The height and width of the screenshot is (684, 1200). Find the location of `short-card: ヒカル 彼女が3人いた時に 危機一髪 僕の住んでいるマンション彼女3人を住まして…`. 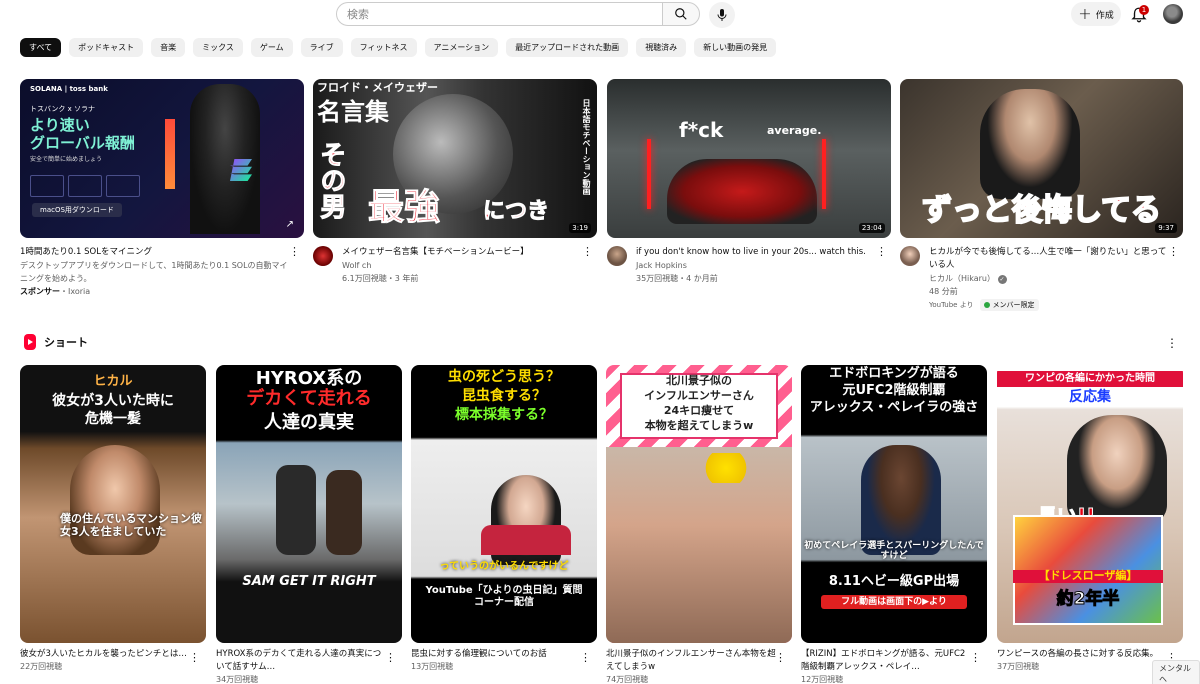

short-card: ヒカル 彼女が3人いた時に 危機一髪 僕の住んでいるマンション彼女3人を住まして… is located at coordinates (113, 519).